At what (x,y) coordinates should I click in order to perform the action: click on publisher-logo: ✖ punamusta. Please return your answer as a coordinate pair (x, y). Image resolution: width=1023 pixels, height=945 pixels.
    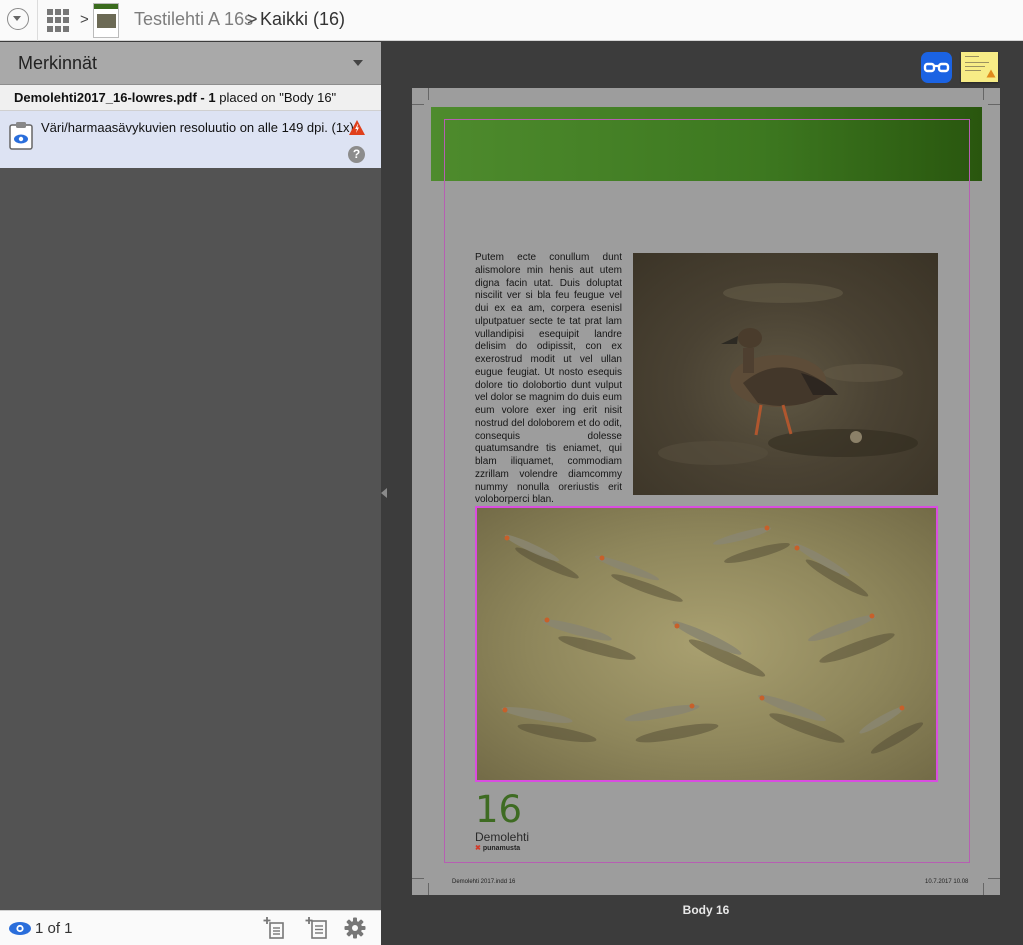
    Looking at the image, I should click on (498, 848).